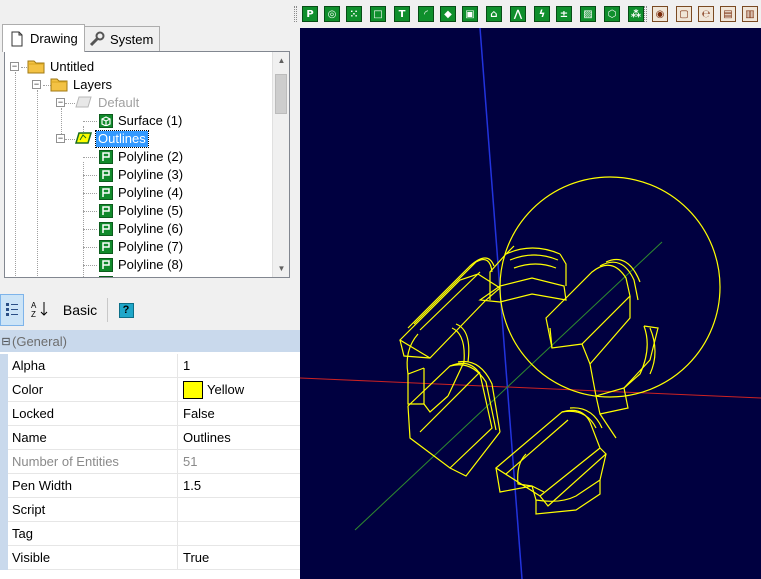  I want to click on property-value: 1, so click(241, 366).